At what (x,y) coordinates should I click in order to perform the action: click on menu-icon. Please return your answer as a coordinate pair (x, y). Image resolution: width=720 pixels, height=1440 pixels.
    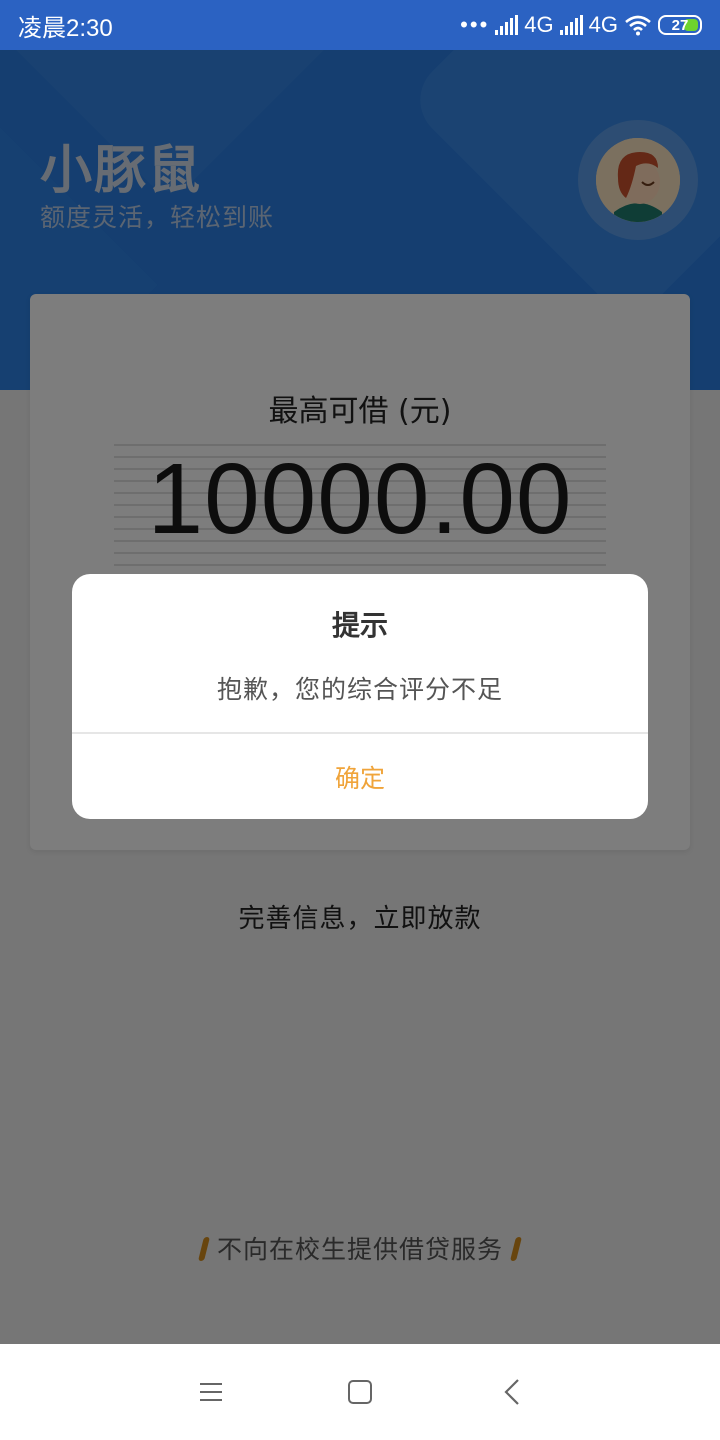
    Looking at the image, I should click on (211, 1392).